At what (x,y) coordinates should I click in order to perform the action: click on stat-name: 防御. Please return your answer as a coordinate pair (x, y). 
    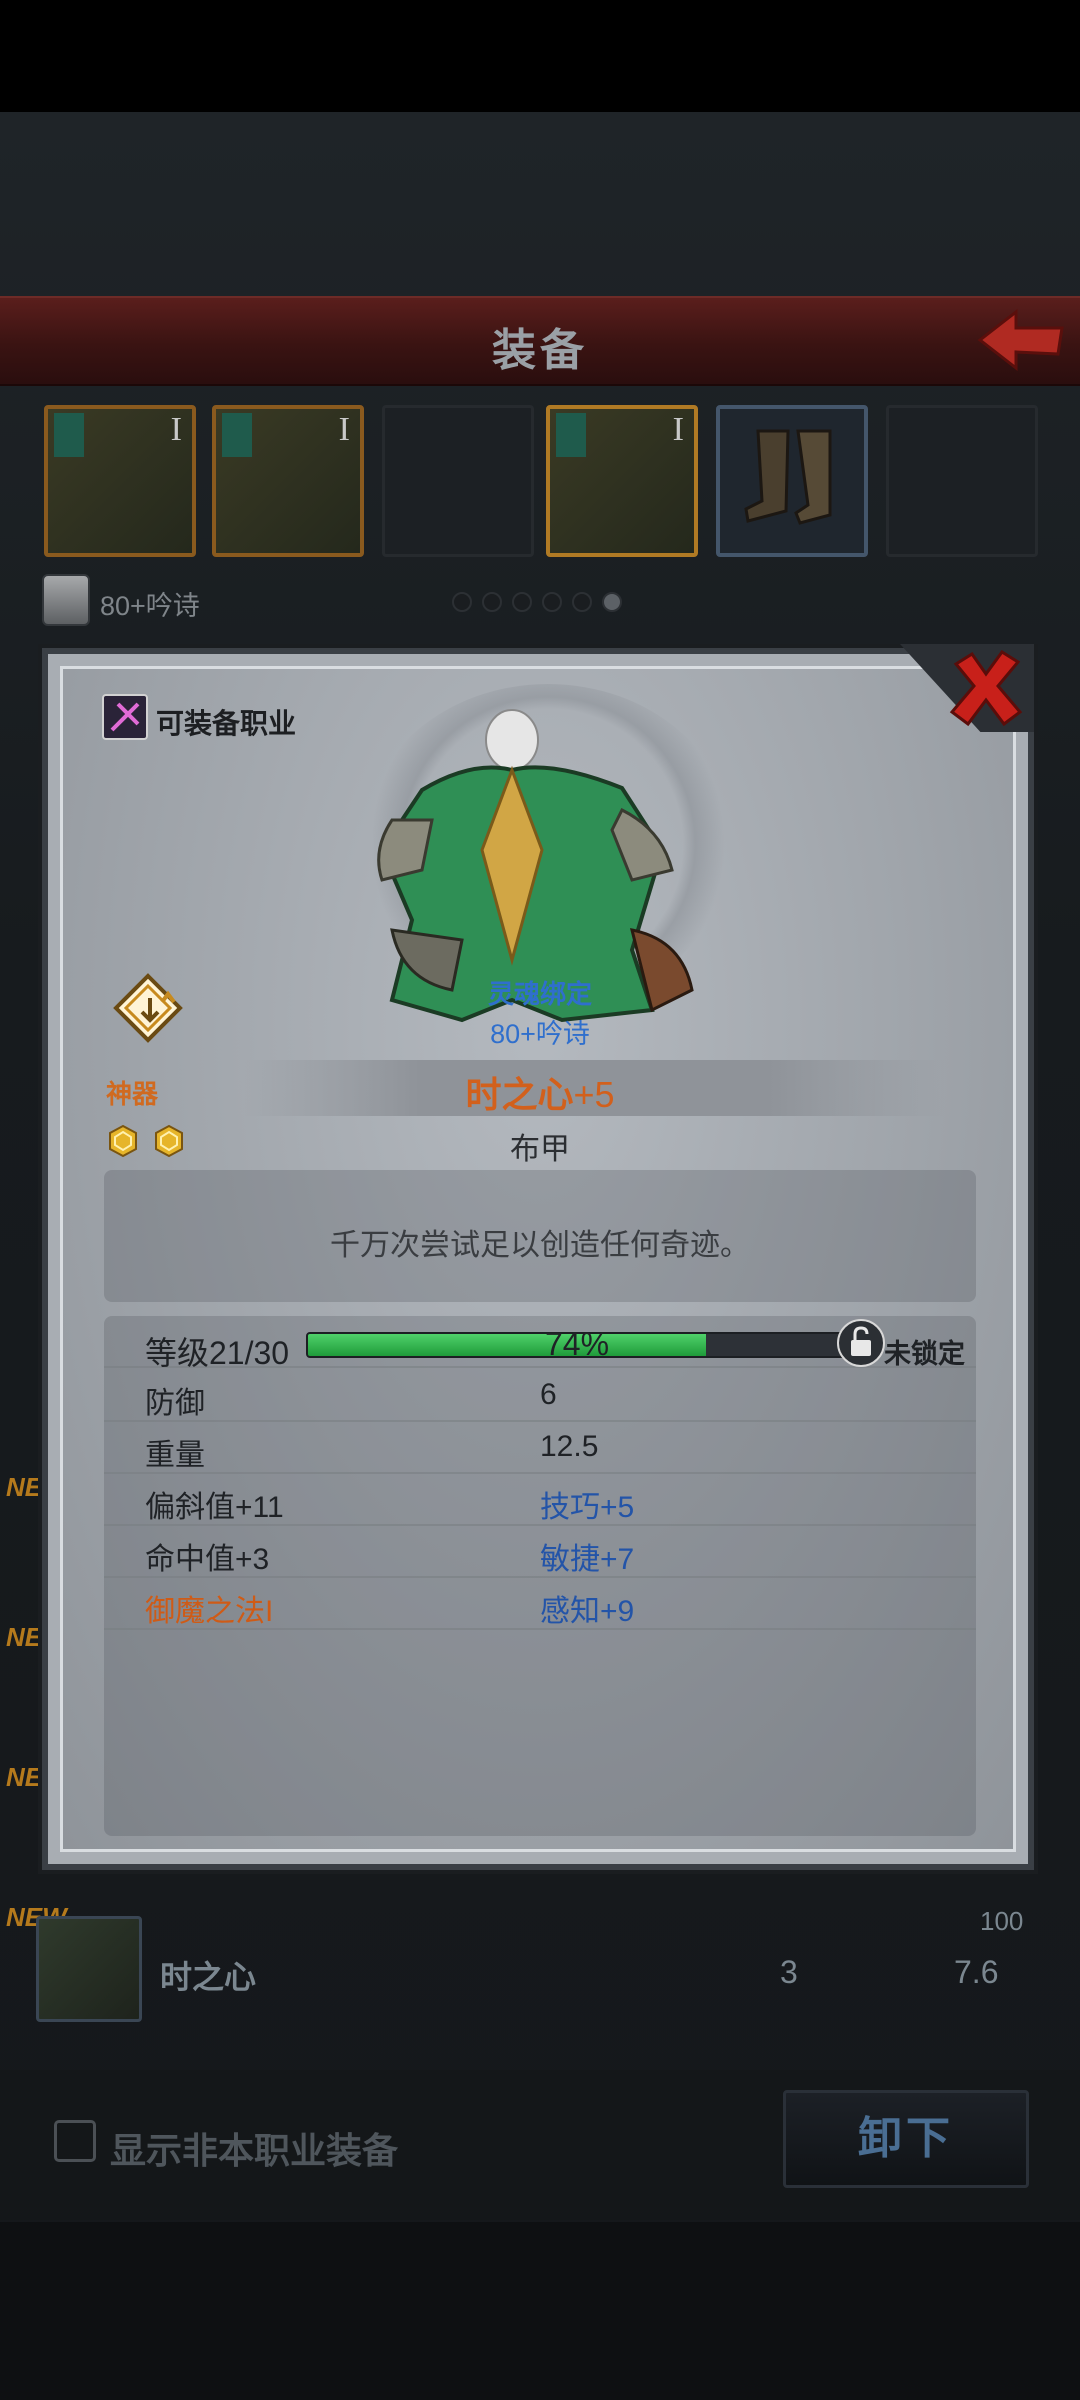
    Looking at the image, I should click on (175, 1403).